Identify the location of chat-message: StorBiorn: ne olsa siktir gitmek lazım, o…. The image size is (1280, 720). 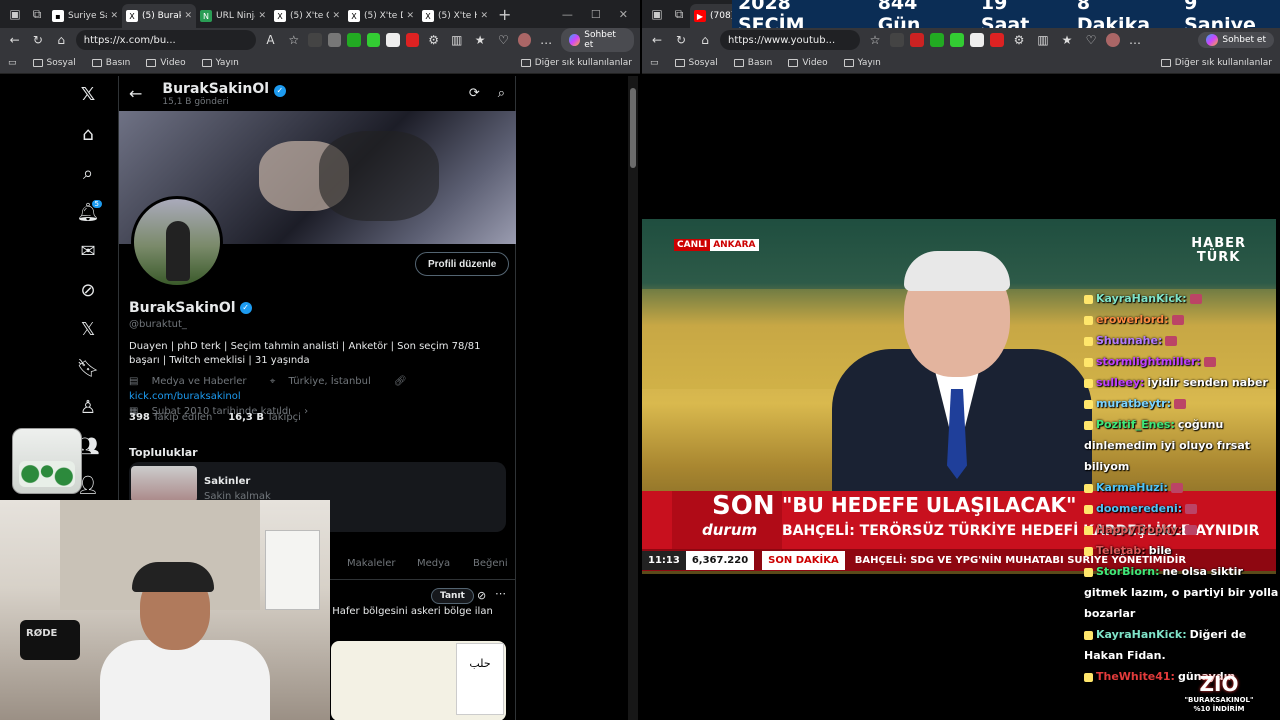
(1182, 592).